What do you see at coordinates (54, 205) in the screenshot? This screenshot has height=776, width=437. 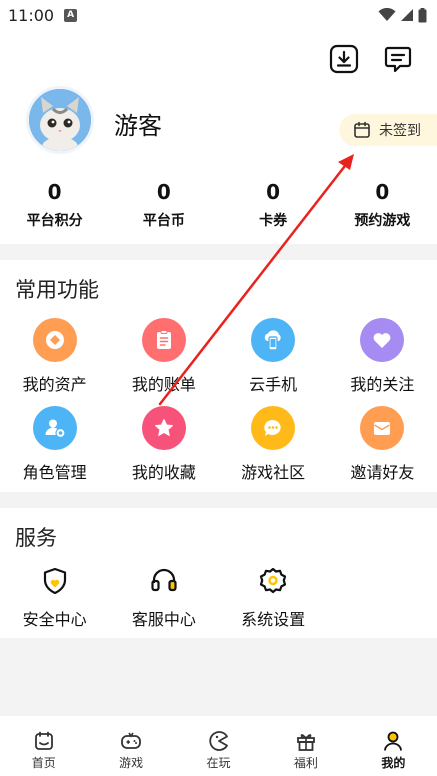 I see `stat-points: 0 平台积分` at bounding box center [54, 205].